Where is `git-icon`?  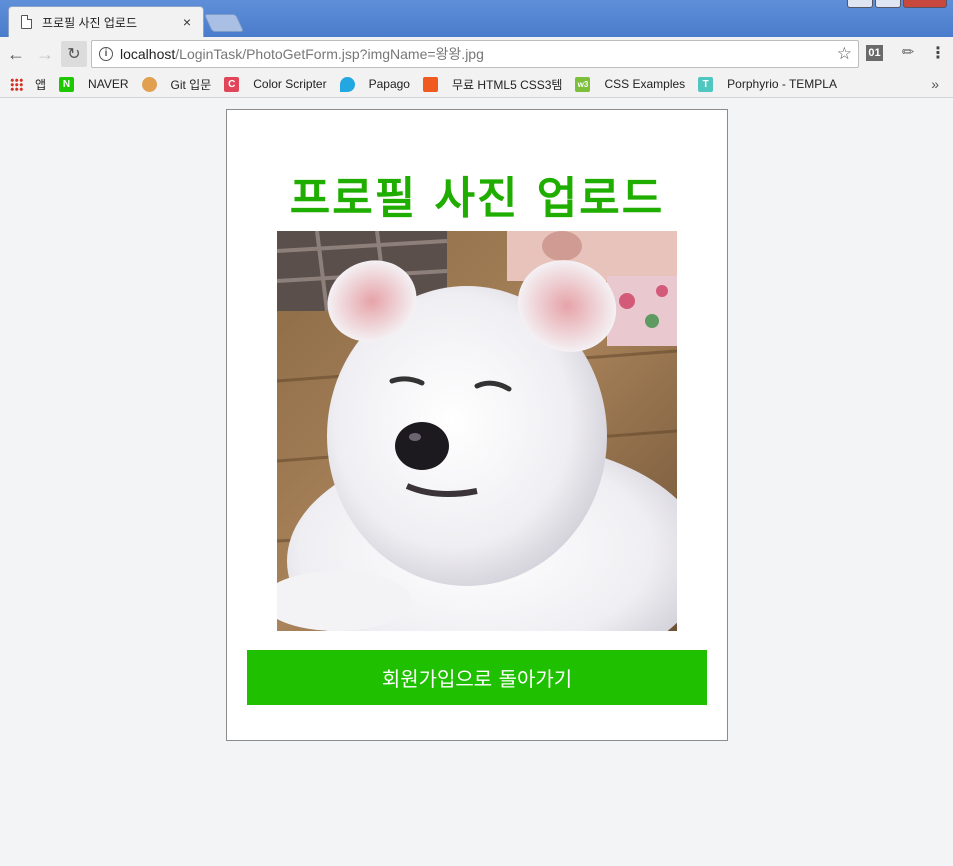
git-icon is located at coordinates (149, 84).